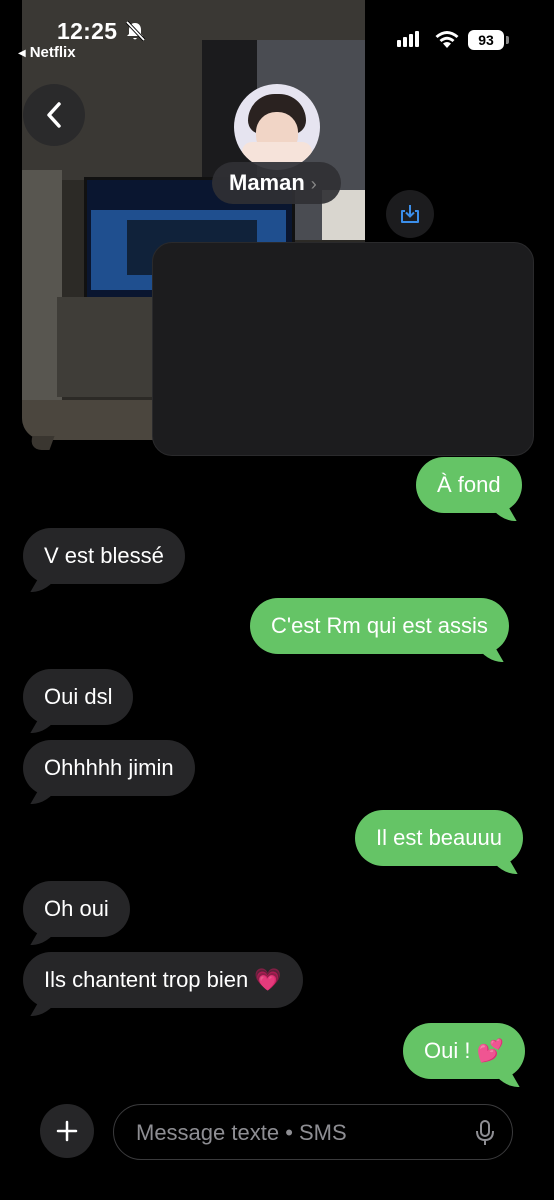 The height and width of the screenshot is (1200, 554). I want to click on message-field, so click(313, 1132).